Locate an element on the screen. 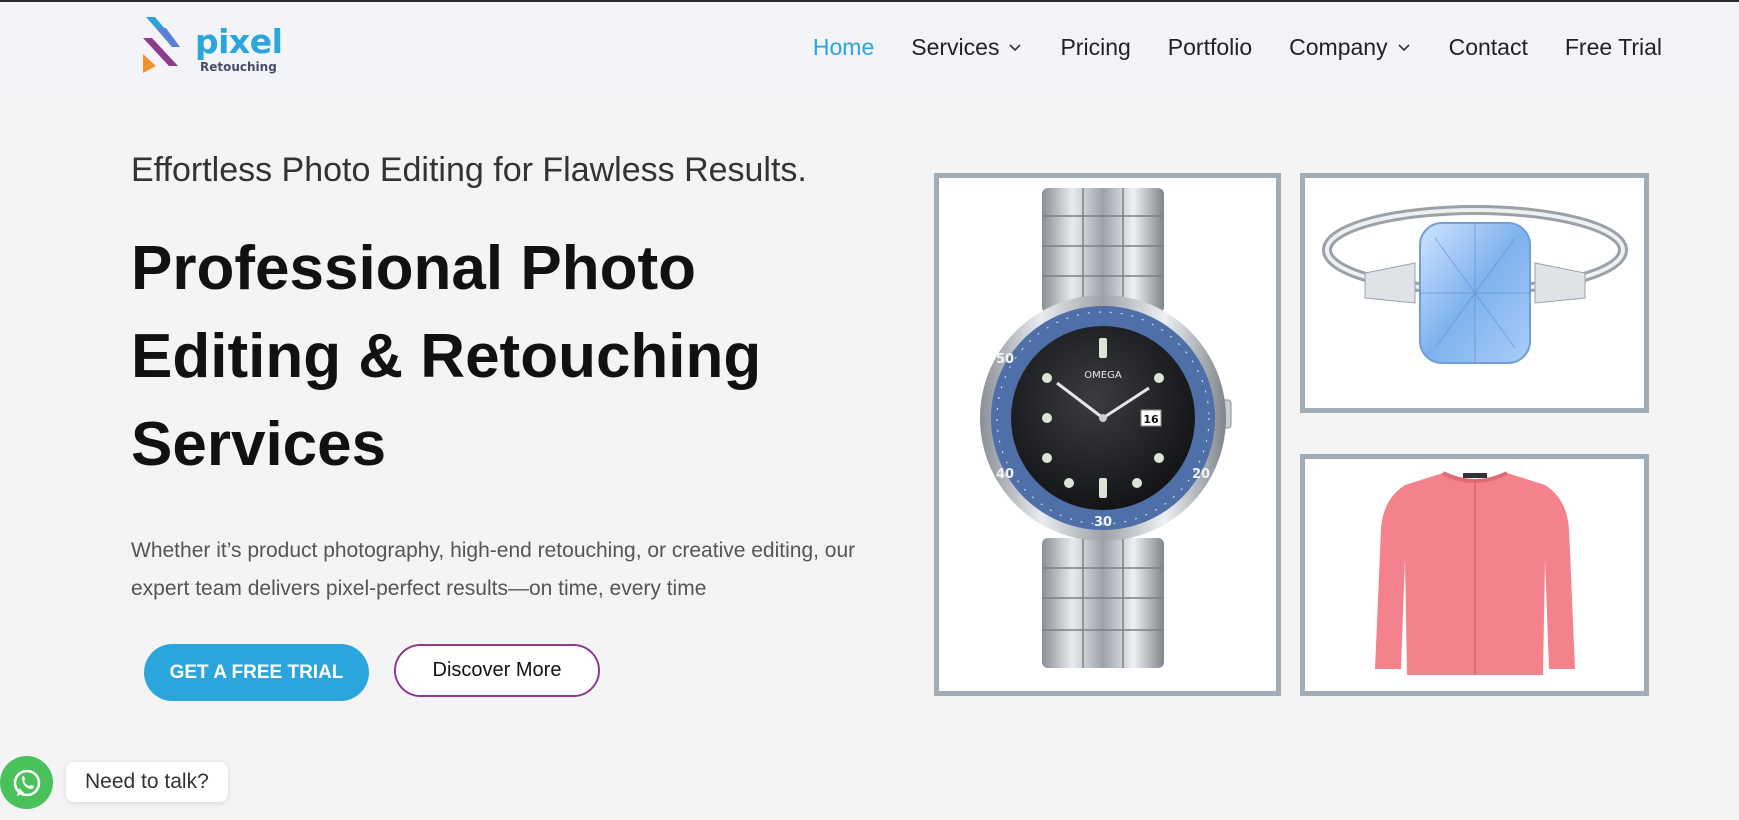 Image resolution: width=1739 pixels, height=820 pixels. bezel-30: 30 is located at coordinates (1103, 522).